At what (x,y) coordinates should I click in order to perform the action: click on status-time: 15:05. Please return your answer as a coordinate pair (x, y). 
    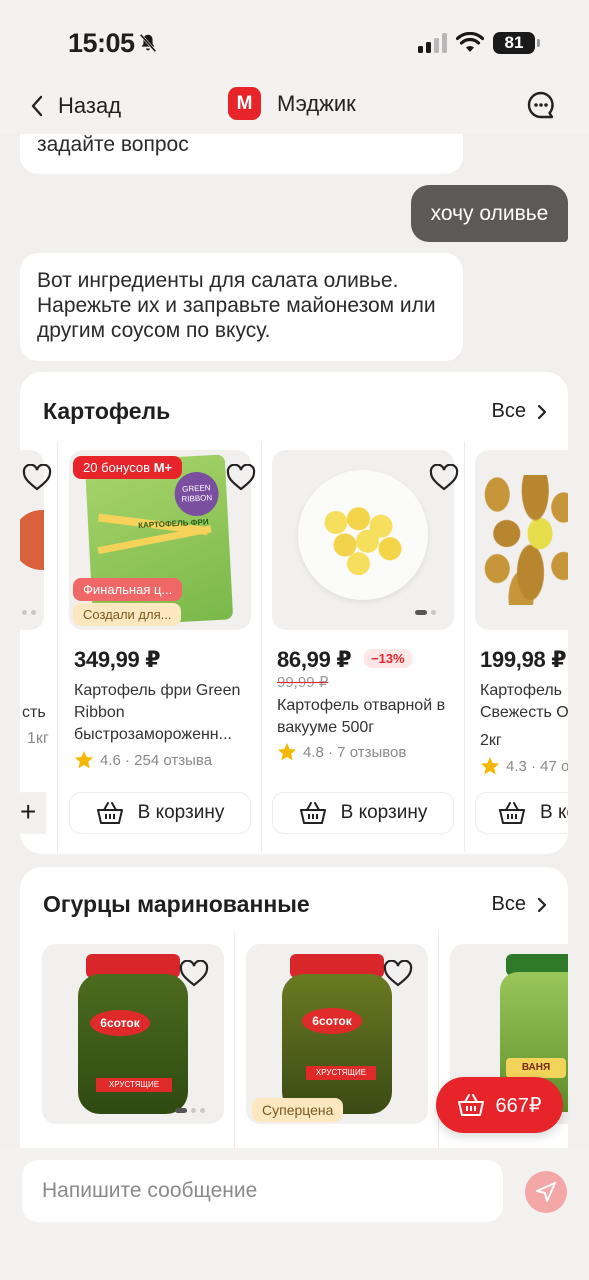
    Looking at the image, I should click on (101, 43).